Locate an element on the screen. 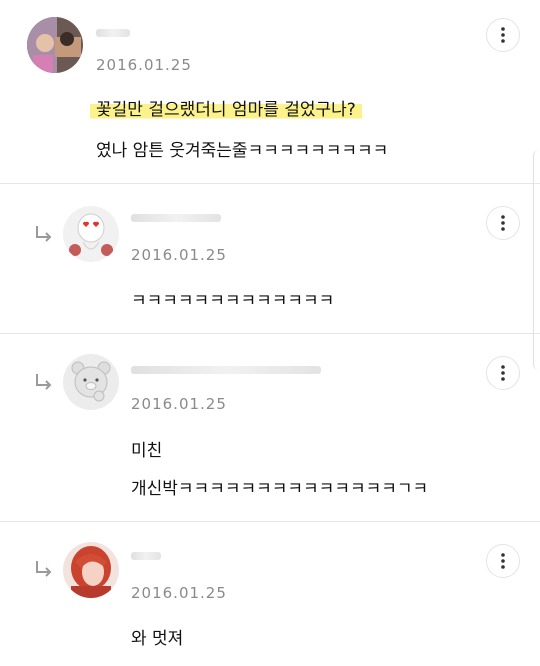 This screenshot has height=666, width=540. highlighted-text: 꽃길만 걸으랬더니 엄마를 걸었구나? is located at coordinates (226, 110).